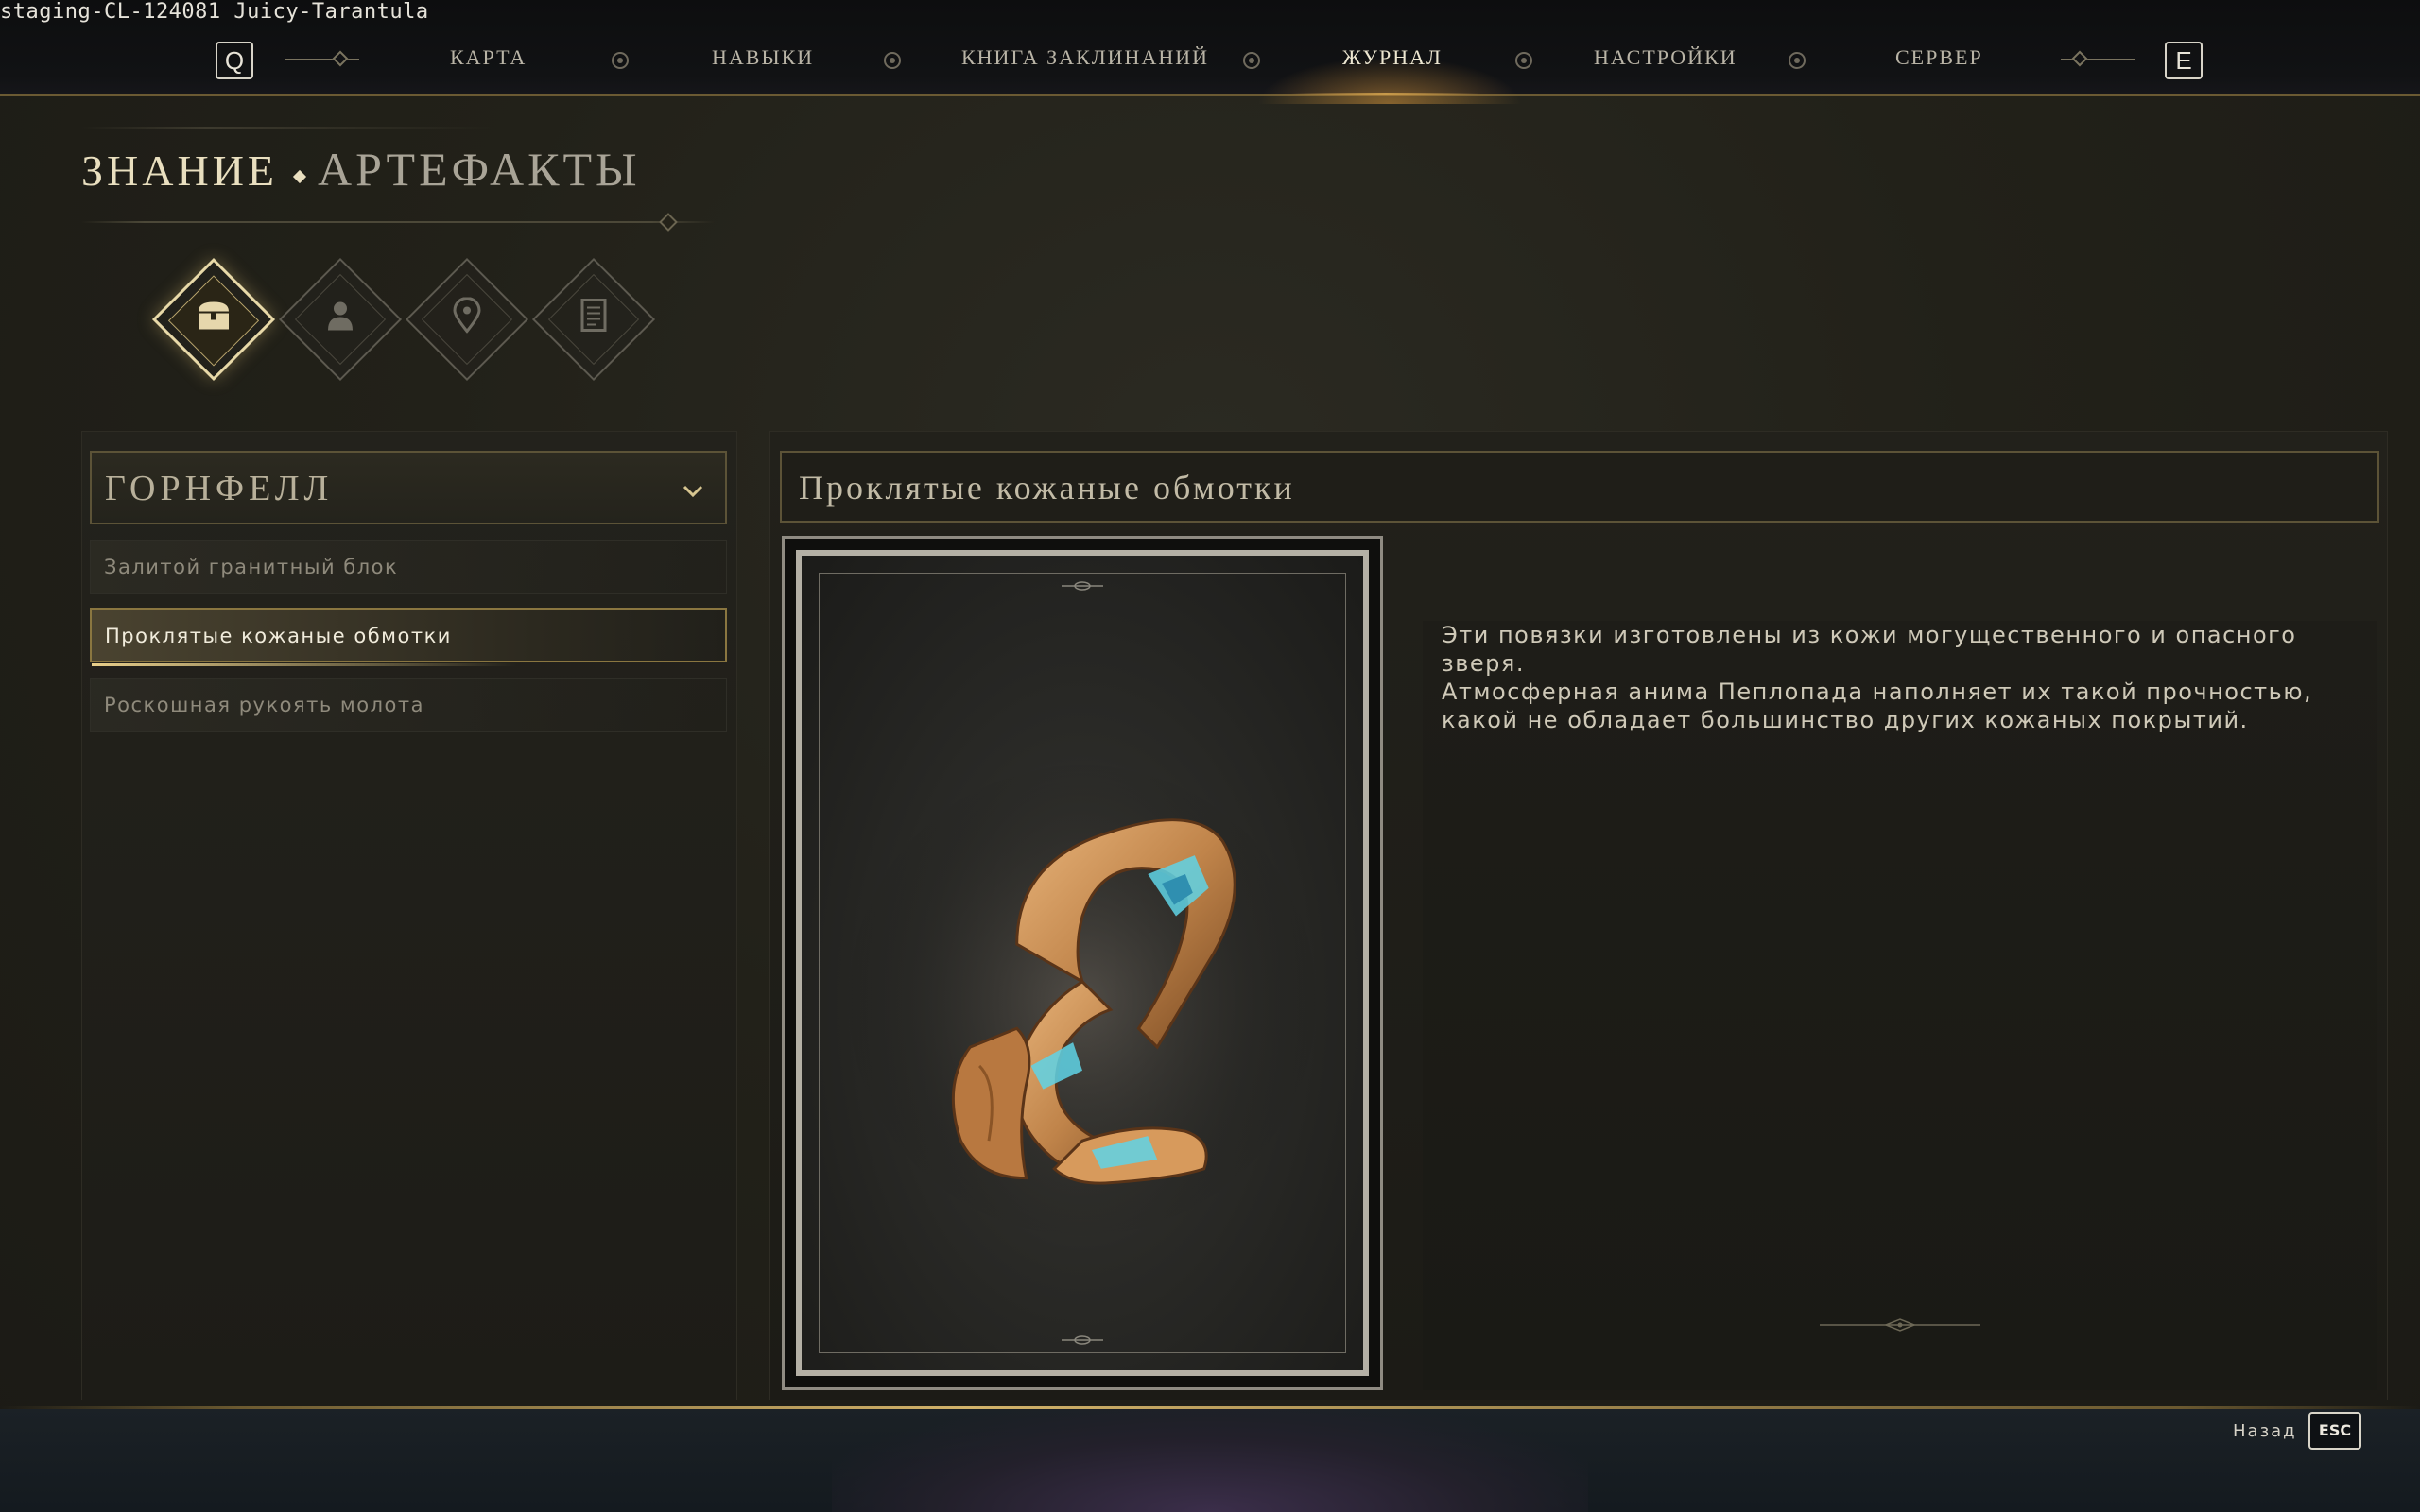  I want to click on scroll-icon, so click(593, 320).